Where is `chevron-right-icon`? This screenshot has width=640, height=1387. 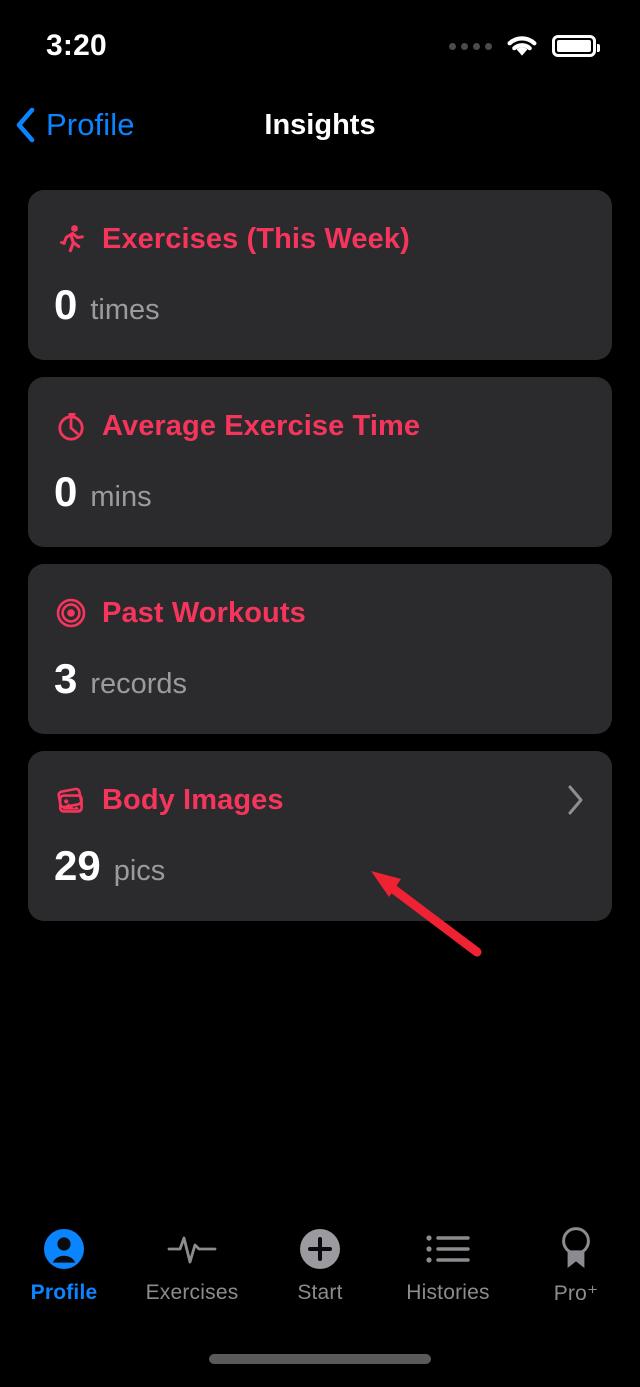
chevron-right-icon is located at coordinates (575, 800).